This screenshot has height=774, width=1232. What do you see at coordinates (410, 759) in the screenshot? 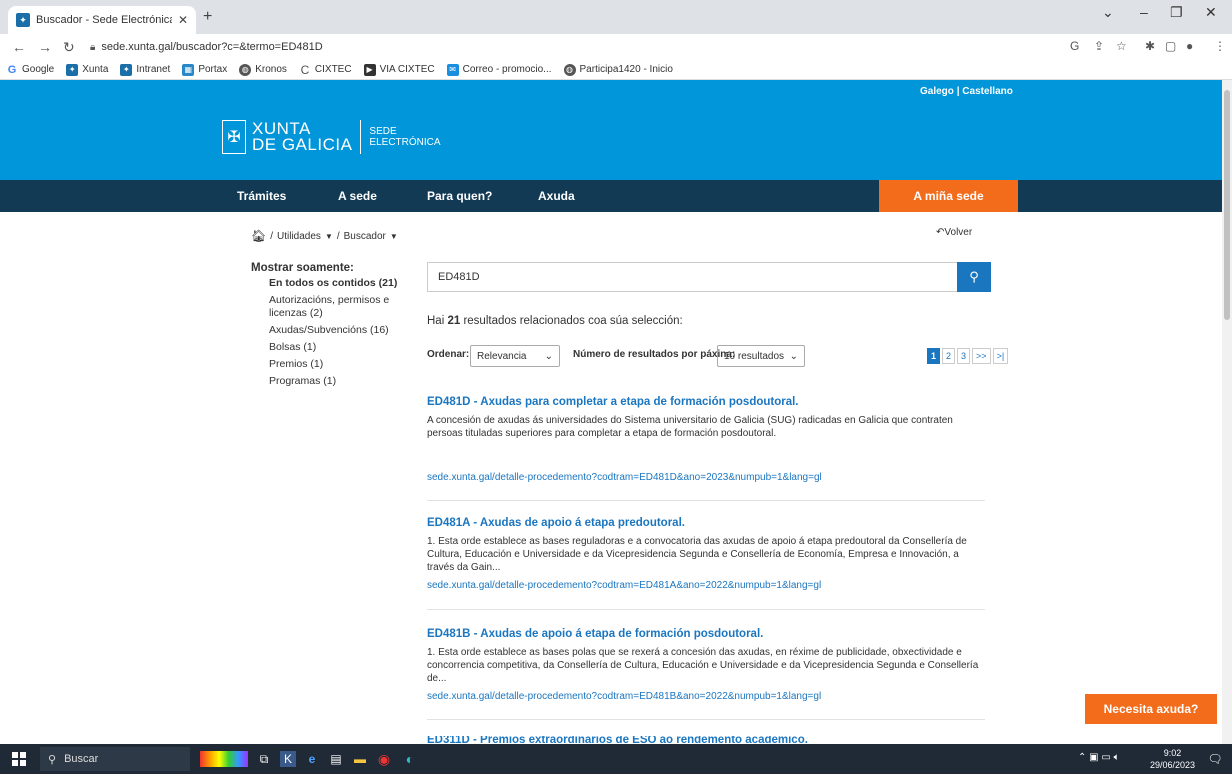
I see `edge-icon: ◐` at bounding box center [410, 759].